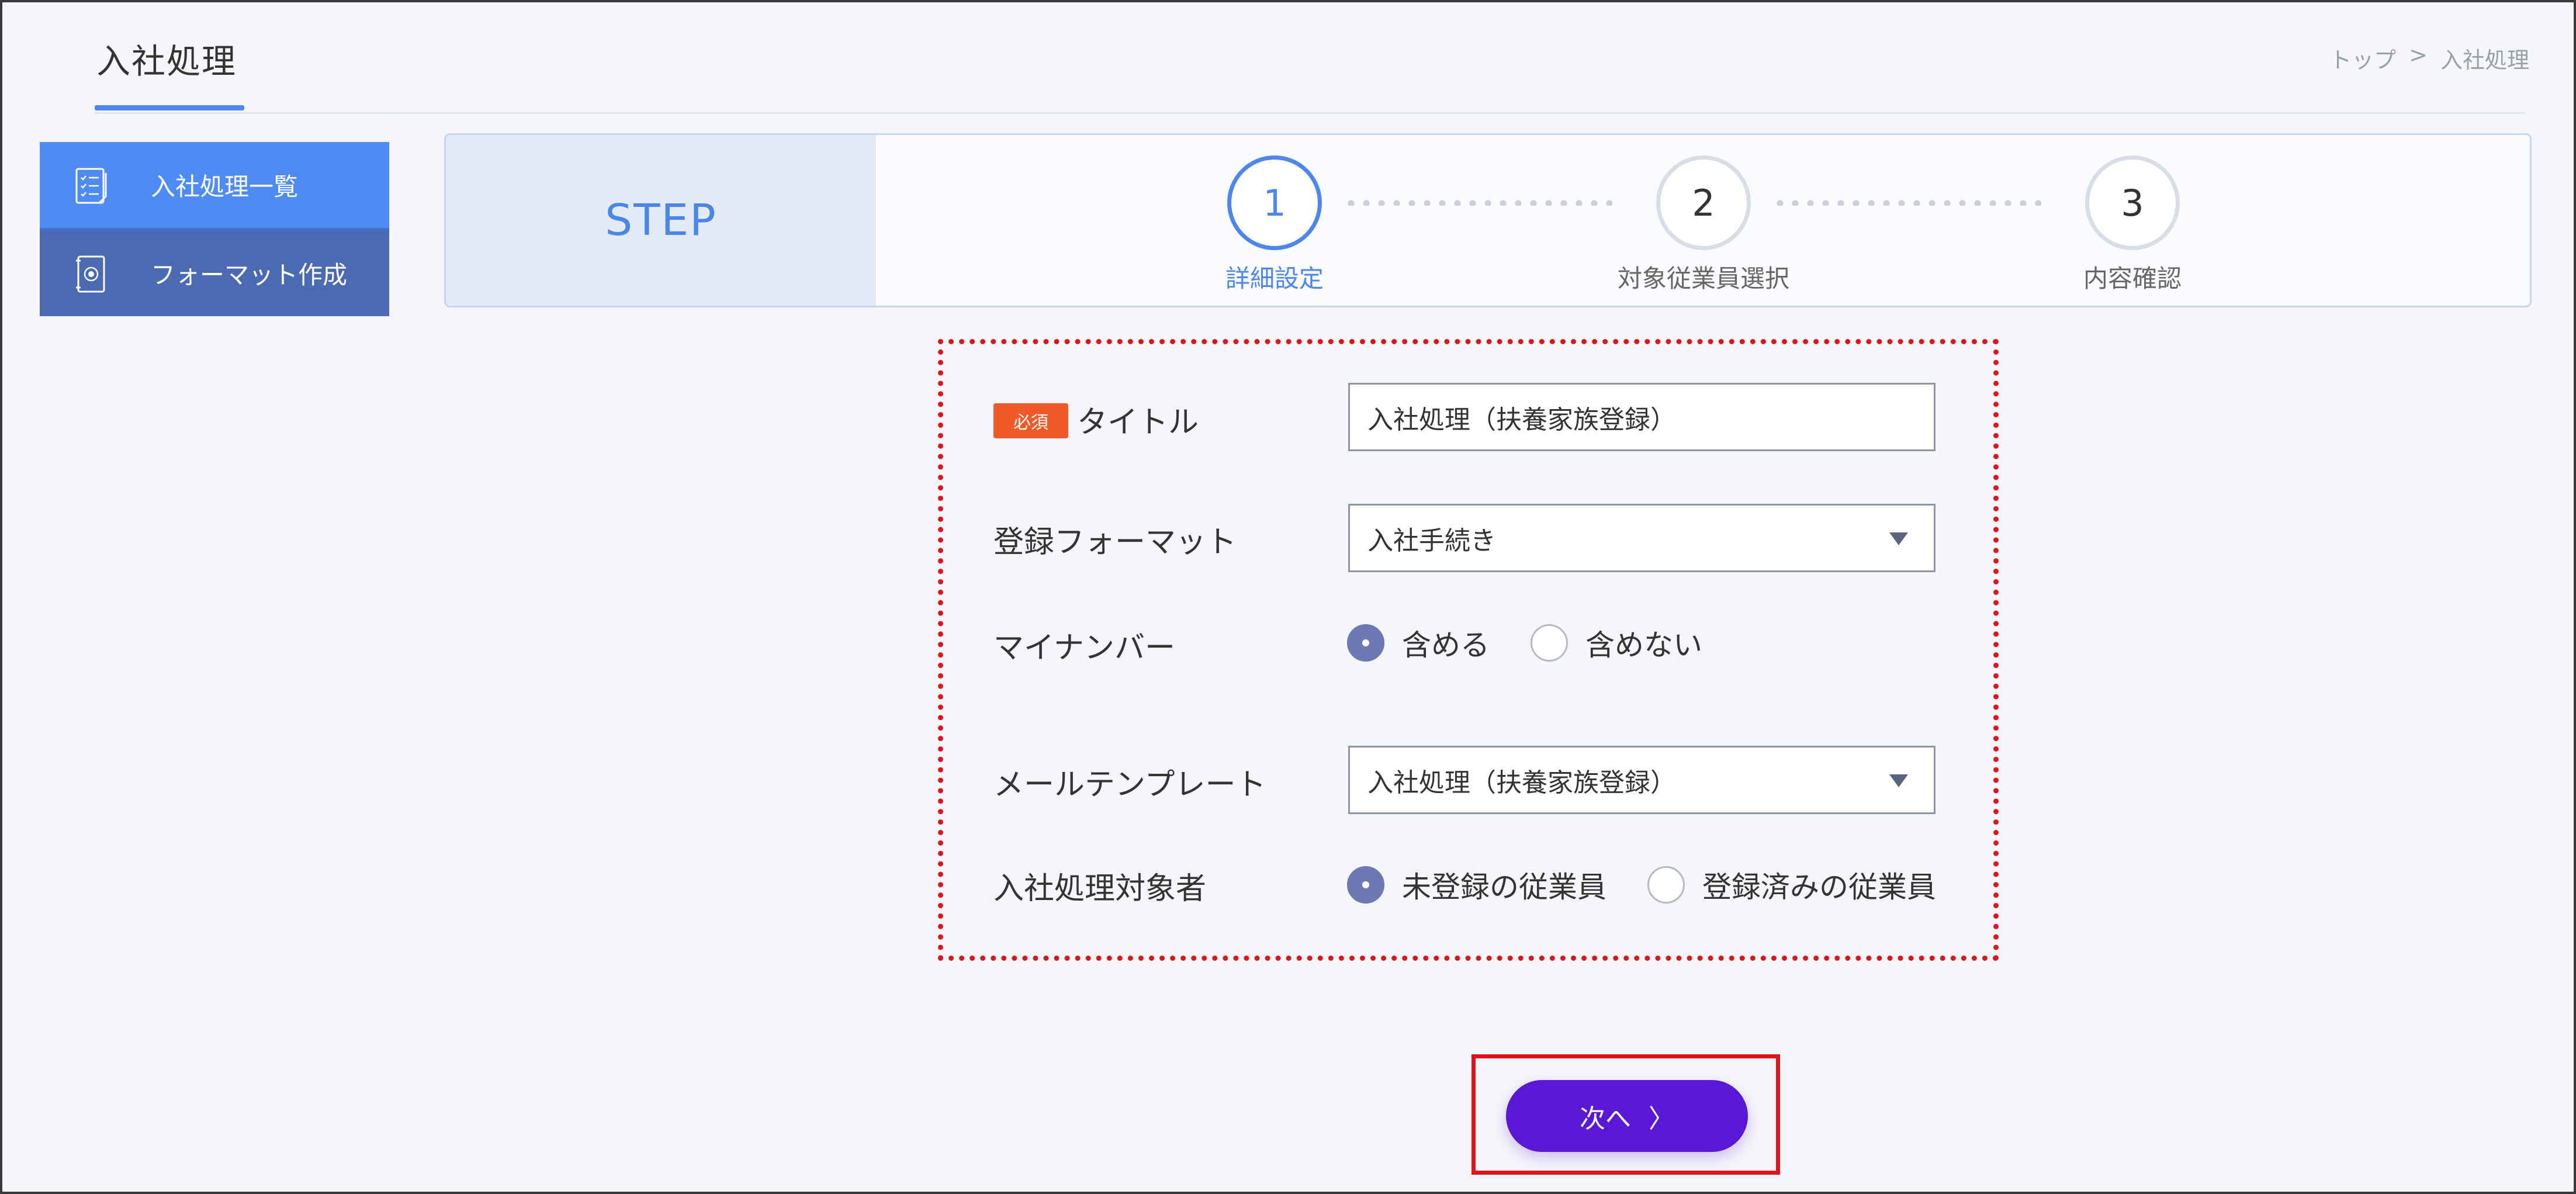 This screenshot has height=1194, width=2576. Describe the element at coordinates (1504, 887) in the screenshot. I see `radio-label: 未登録の従業員` at that location.